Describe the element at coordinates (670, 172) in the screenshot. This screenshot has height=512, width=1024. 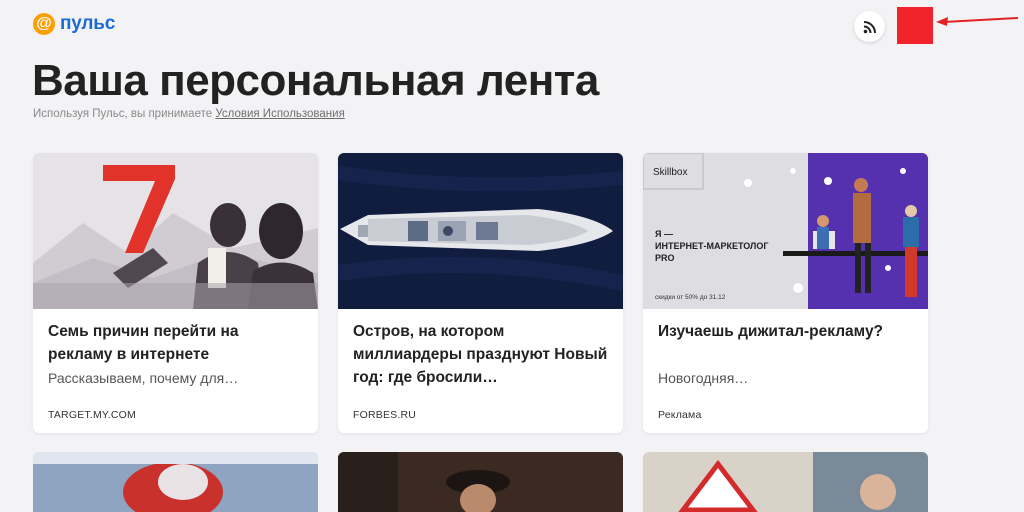
I see `ad-brand: Skillbox` at that location.